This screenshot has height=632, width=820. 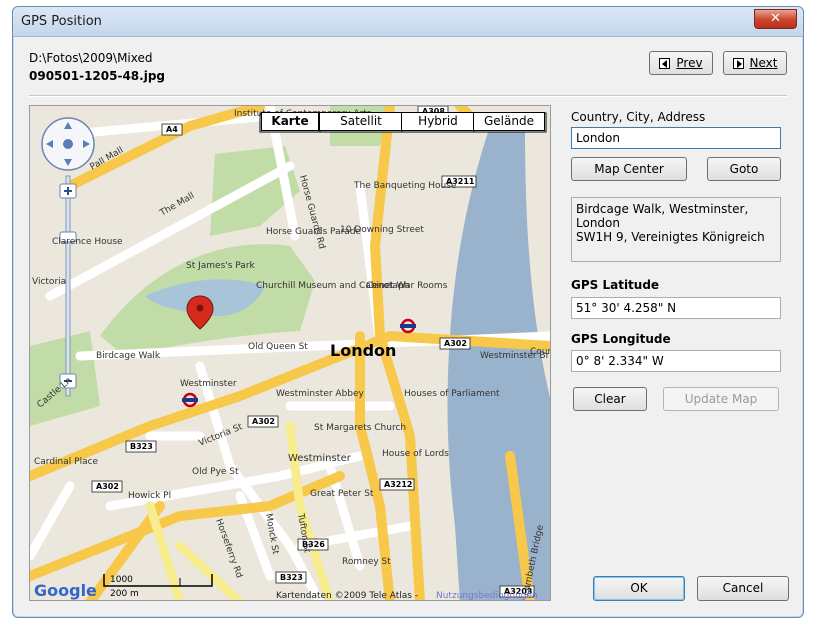 What do you see at coordinates (665, 63) in the screenshot?
I see `prev-arrow-icon` at bounding box center [665, 63].